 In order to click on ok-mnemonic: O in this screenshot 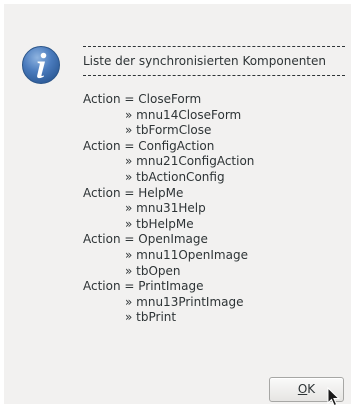, I will do `click(302, 389)`.